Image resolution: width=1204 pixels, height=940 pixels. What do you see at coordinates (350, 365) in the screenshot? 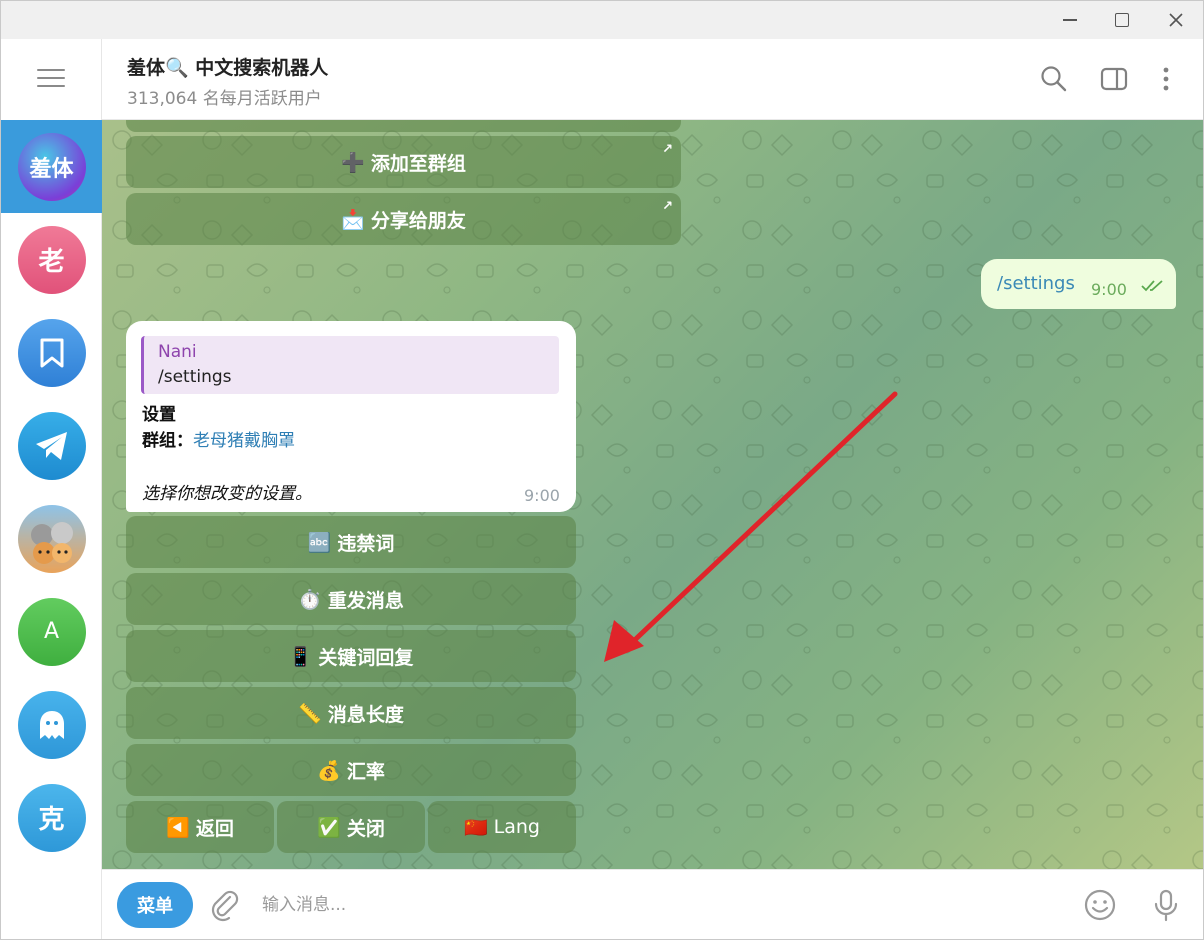
I see `reply-quote: Nani /settings` at bounding box center [350, 365].